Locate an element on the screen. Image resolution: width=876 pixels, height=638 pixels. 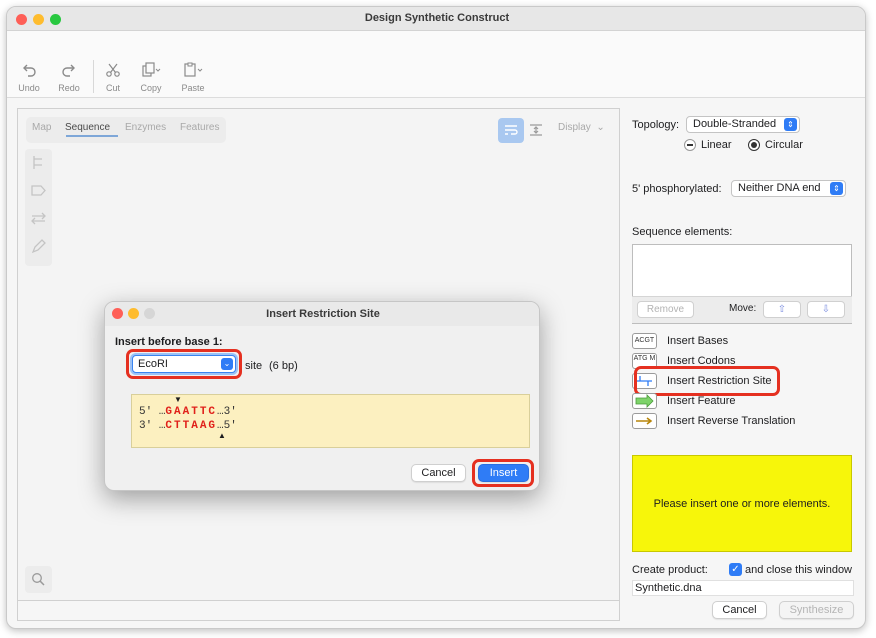
top-cut-marker-icon: ▼ is located at coordinates (178, 399).